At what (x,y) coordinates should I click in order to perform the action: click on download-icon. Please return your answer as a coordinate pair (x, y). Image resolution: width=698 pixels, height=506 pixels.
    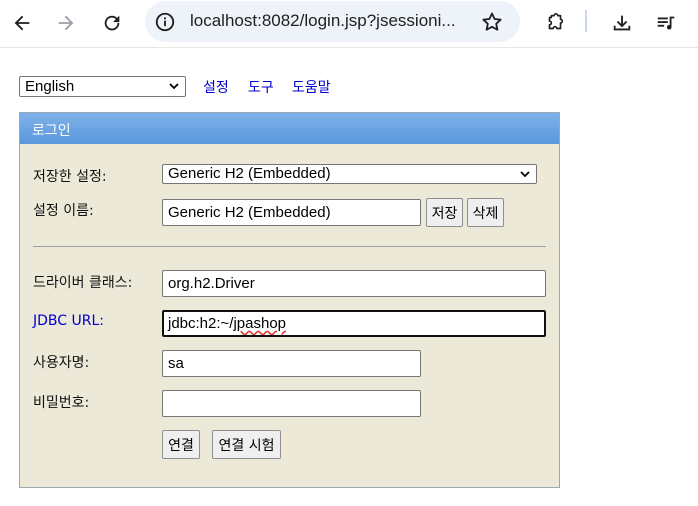
    Looking at the image, I should click on (622, 23).